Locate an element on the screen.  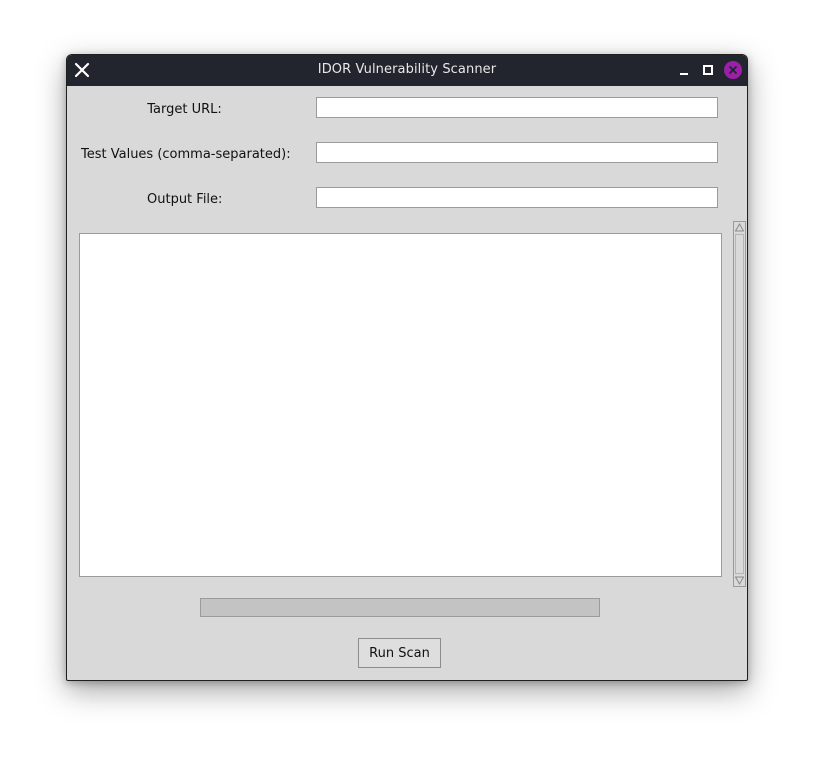
minimize-icon is located at coordinates (684, 70).